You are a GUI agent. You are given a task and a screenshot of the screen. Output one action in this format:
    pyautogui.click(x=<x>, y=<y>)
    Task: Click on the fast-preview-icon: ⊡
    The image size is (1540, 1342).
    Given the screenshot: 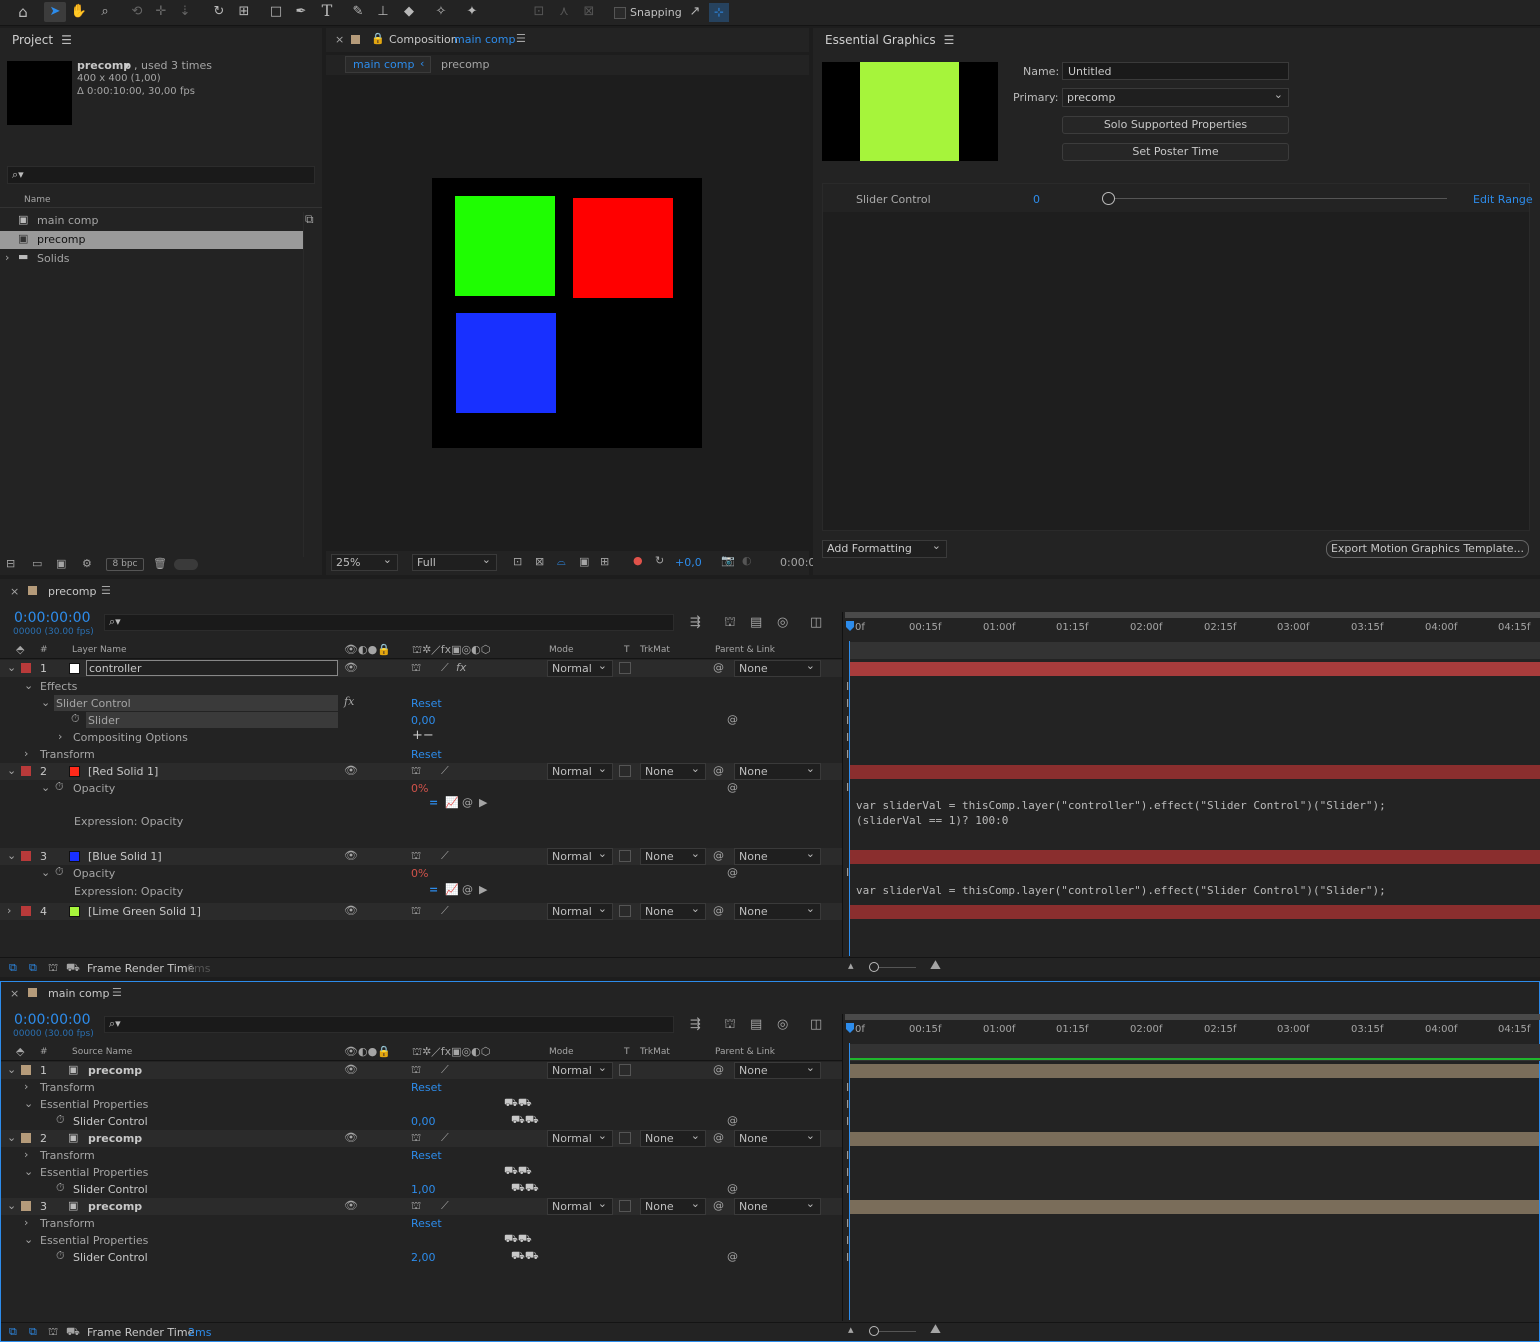 What is the action you would take?
    pyautogui.click(x=517, y=561)
    